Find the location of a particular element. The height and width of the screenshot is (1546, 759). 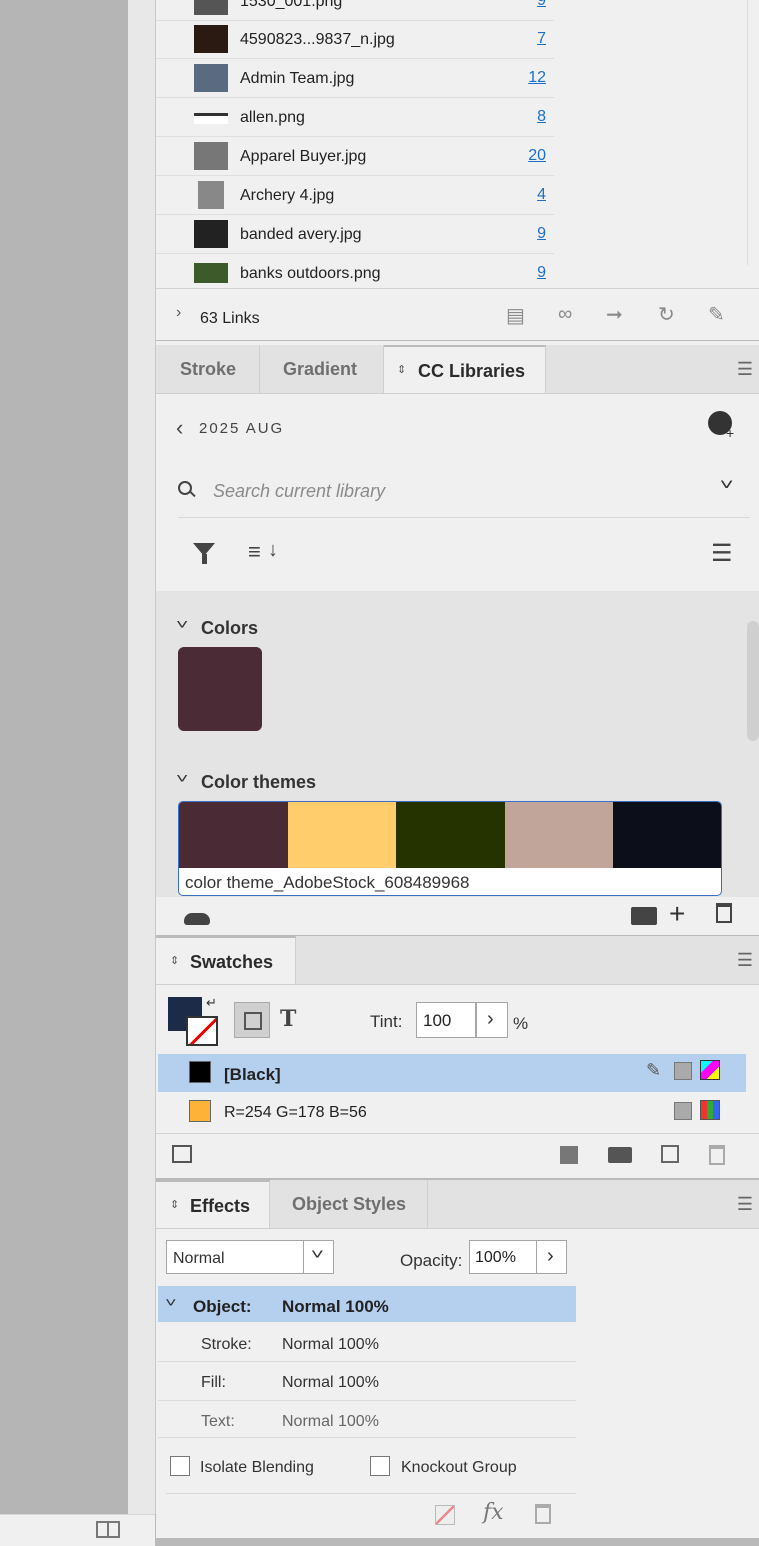

opacity-arrow-button: › is located at coordinates (551, 1257).